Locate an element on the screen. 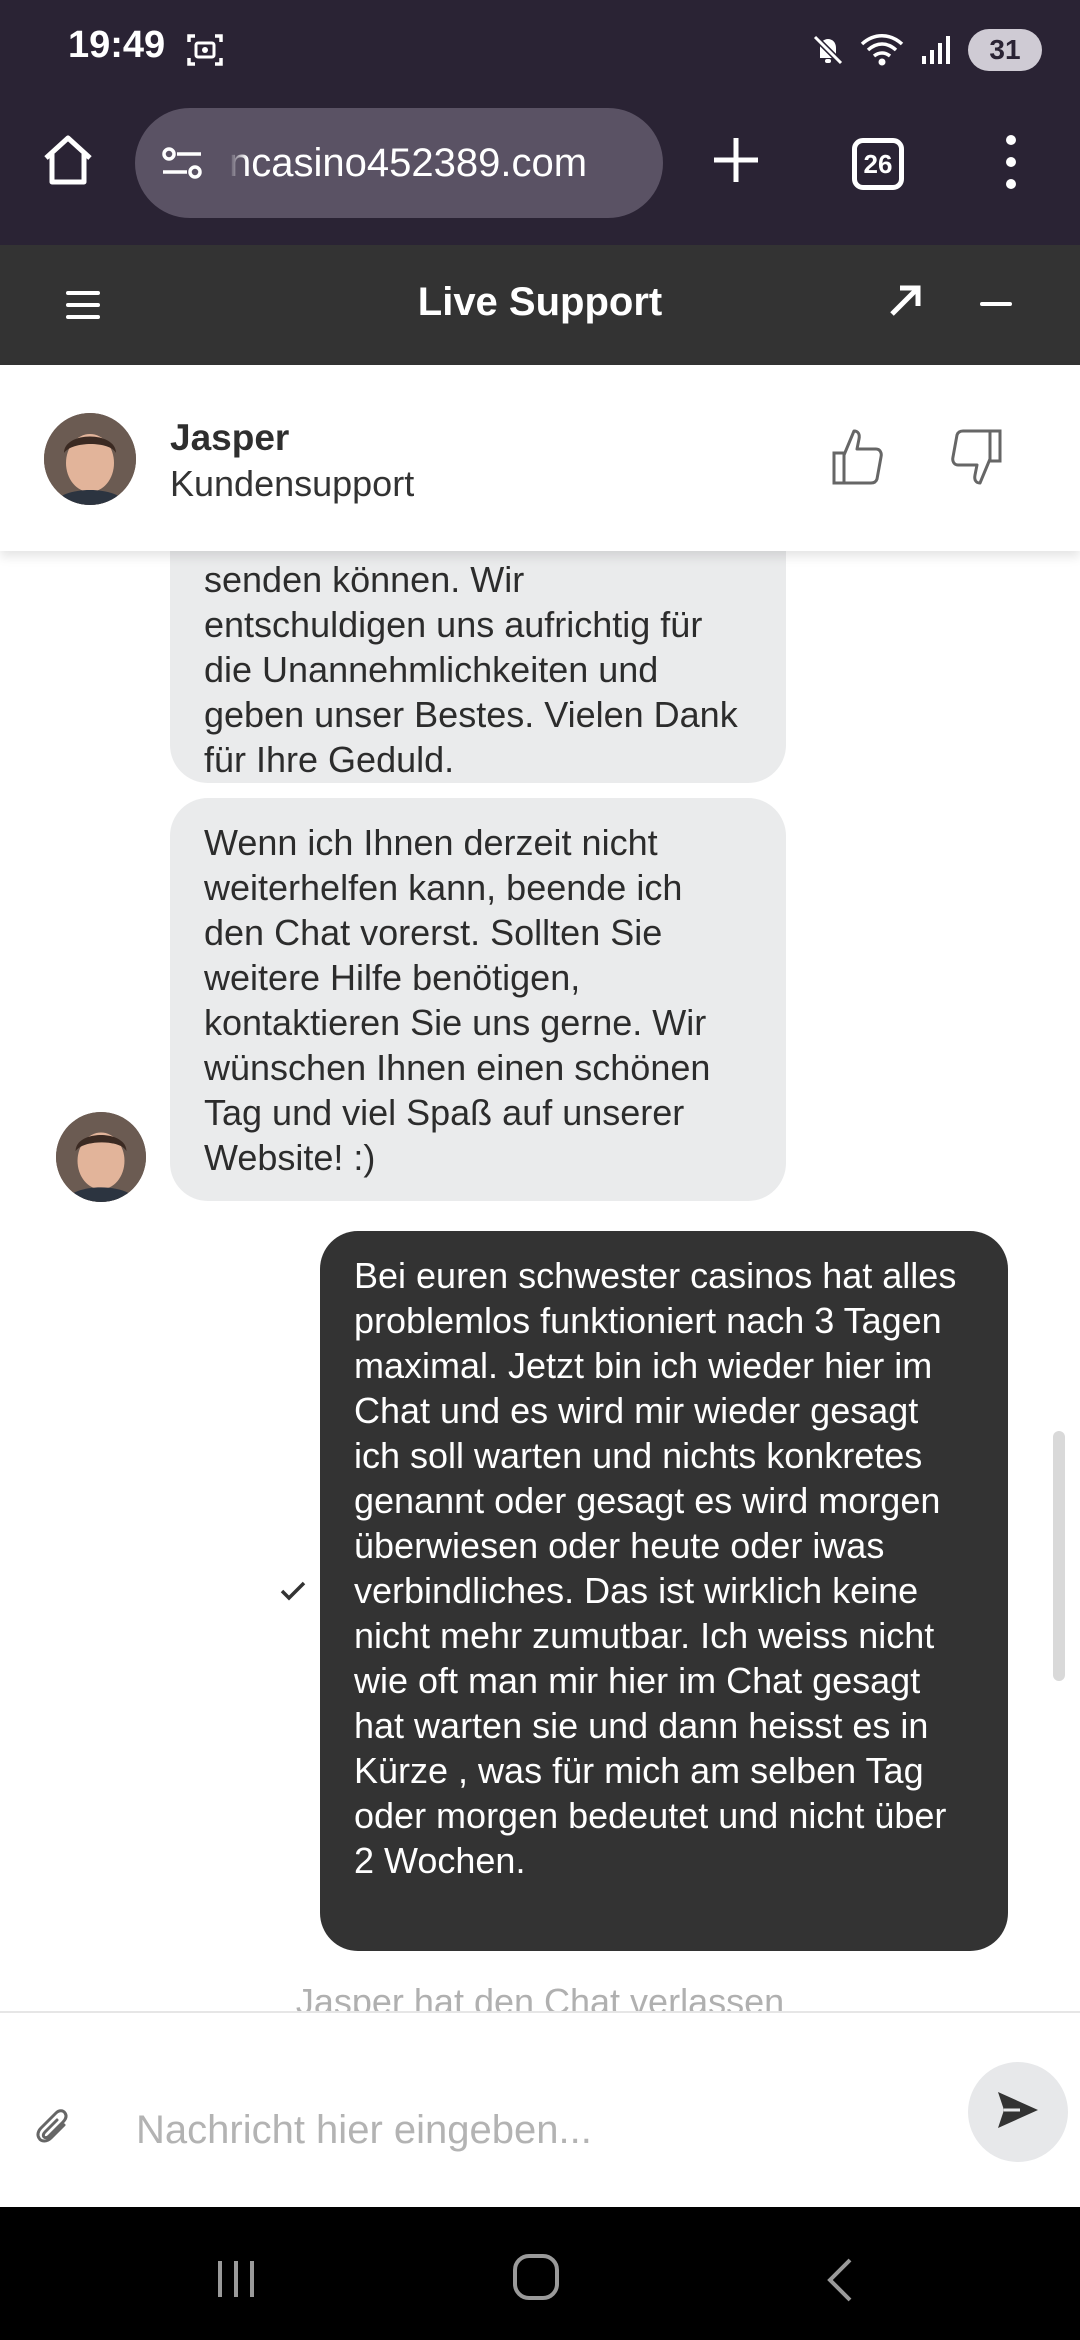 This screenshot has width=1080, height=2340. minimize-icon is located at coordinates (996, 301).